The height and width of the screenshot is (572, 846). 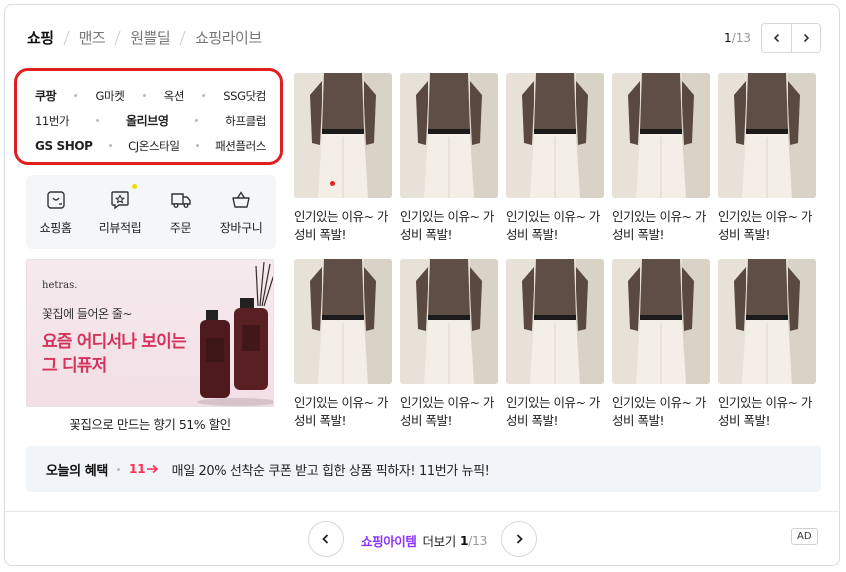 I want to click on page-pager: 1/13, so click(x=772, y=38).